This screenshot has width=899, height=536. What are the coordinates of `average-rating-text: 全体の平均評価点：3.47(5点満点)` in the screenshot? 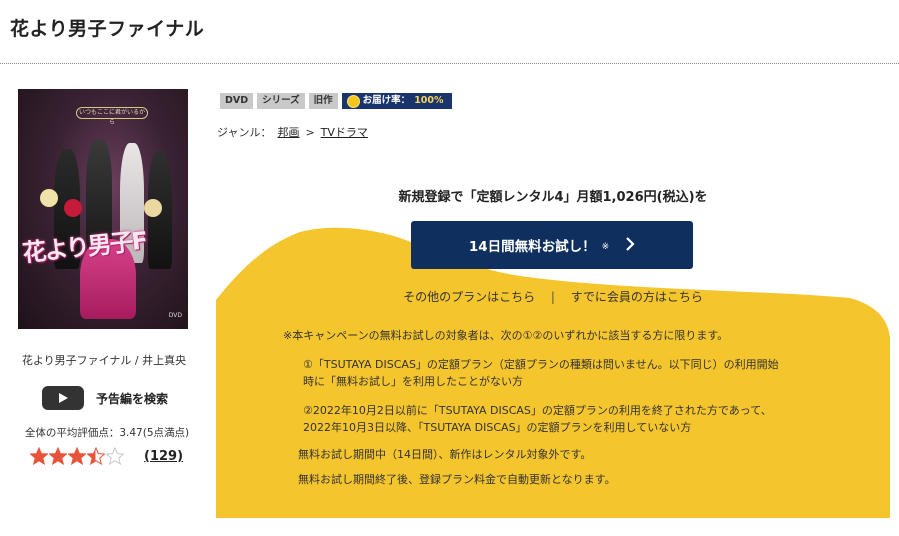 It's located at (107, 433).